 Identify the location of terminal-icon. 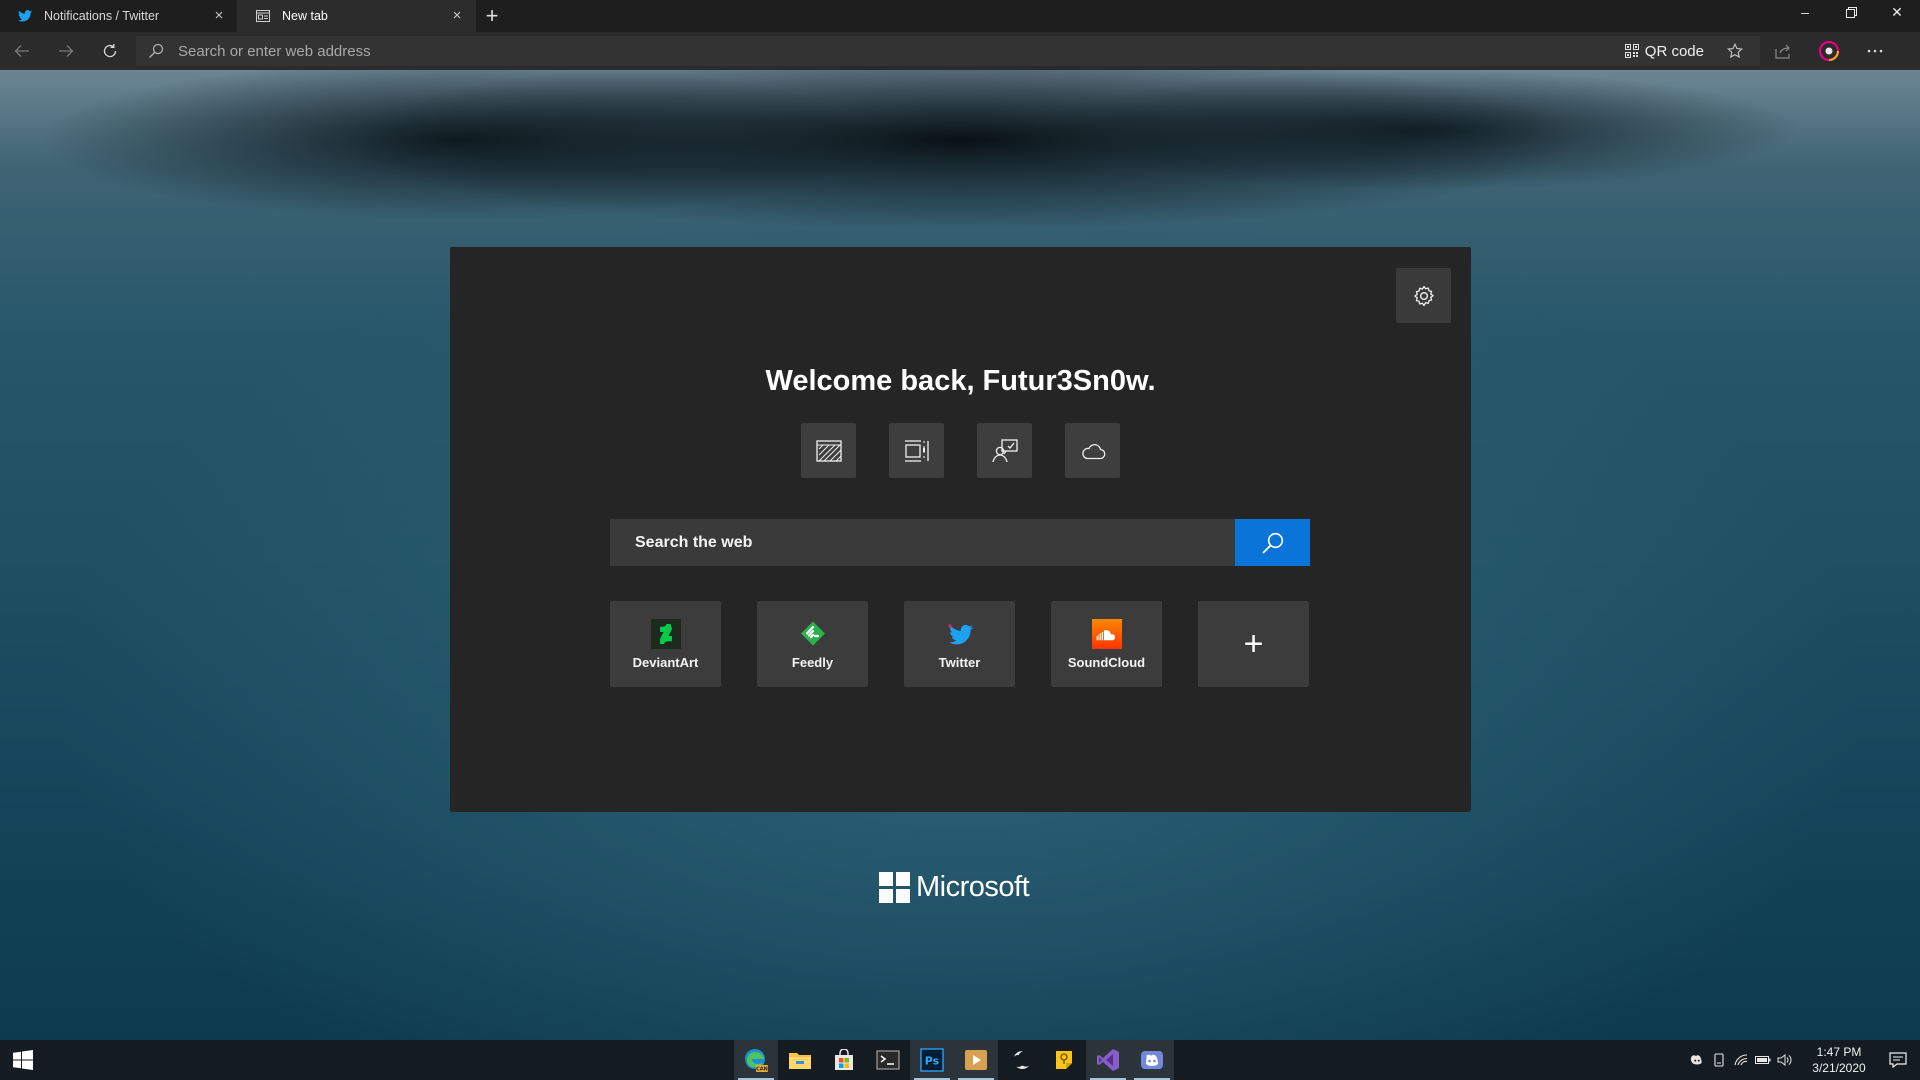
(888, 1060).